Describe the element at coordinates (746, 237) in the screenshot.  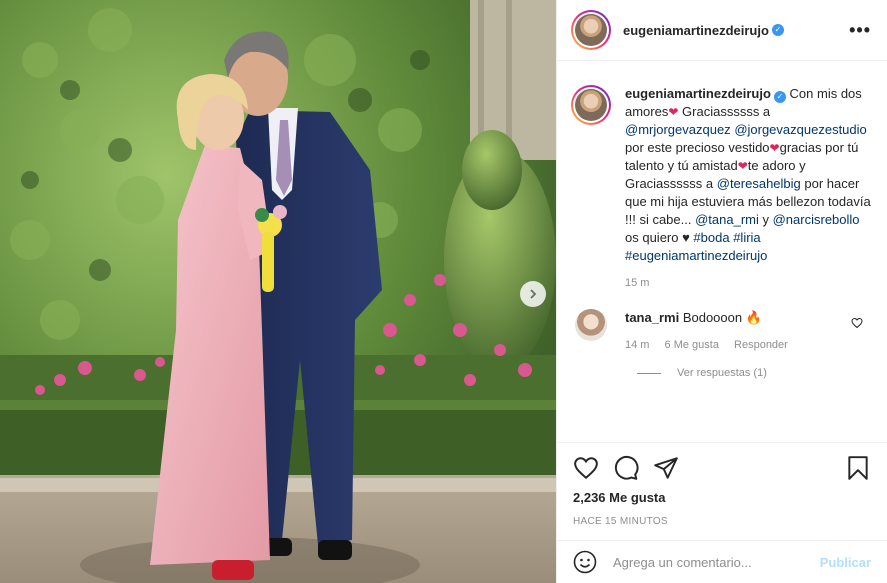
I see `caption-tag-link: #liria` at that location.